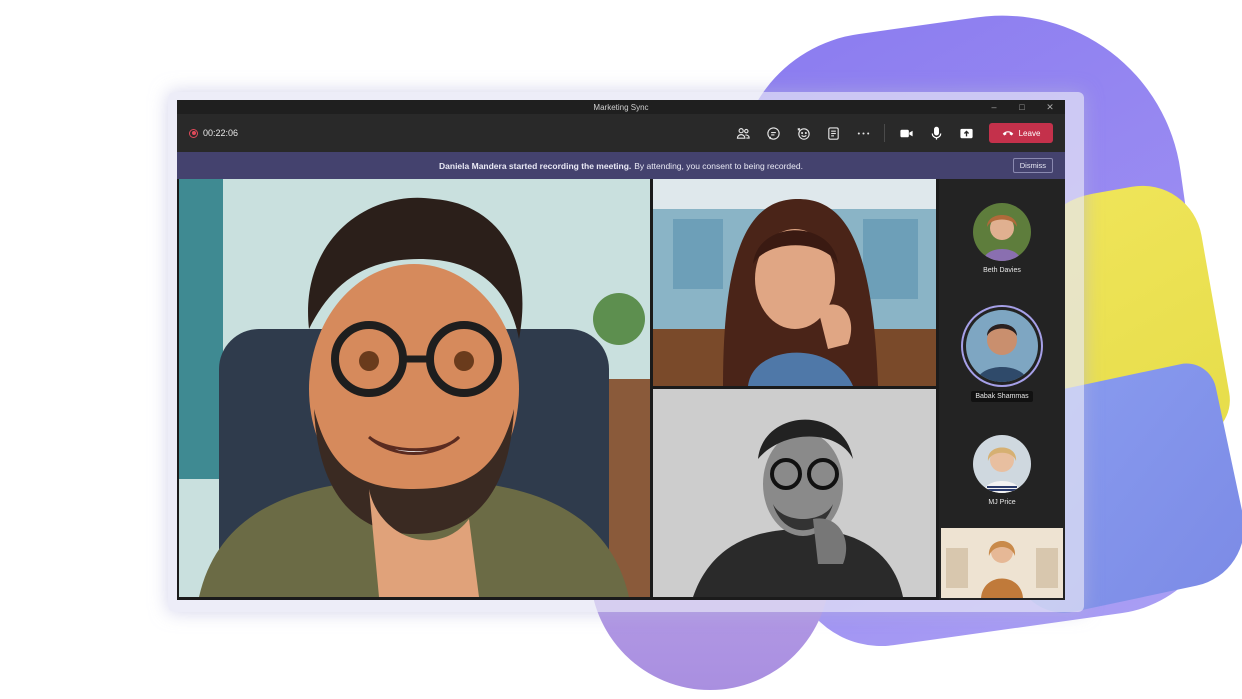 The height and width of the screenshot is (699, 1242). I want to click on self-view-video, so click(1002, 563).